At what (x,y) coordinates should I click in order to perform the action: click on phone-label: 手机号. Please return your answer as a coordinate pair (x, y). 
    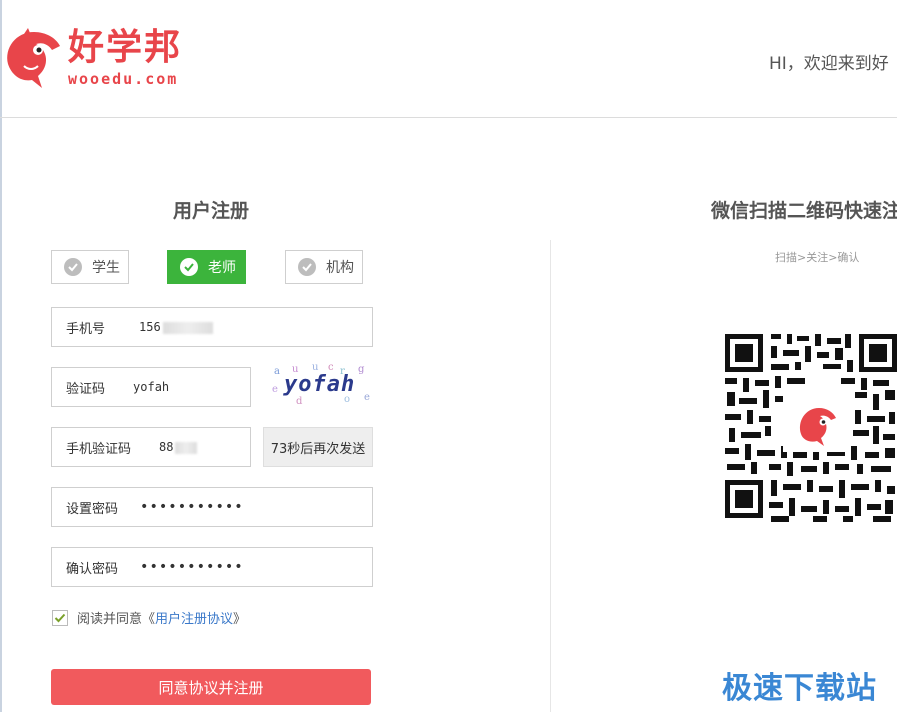
    Looking at the image, I should click on (86, 329).